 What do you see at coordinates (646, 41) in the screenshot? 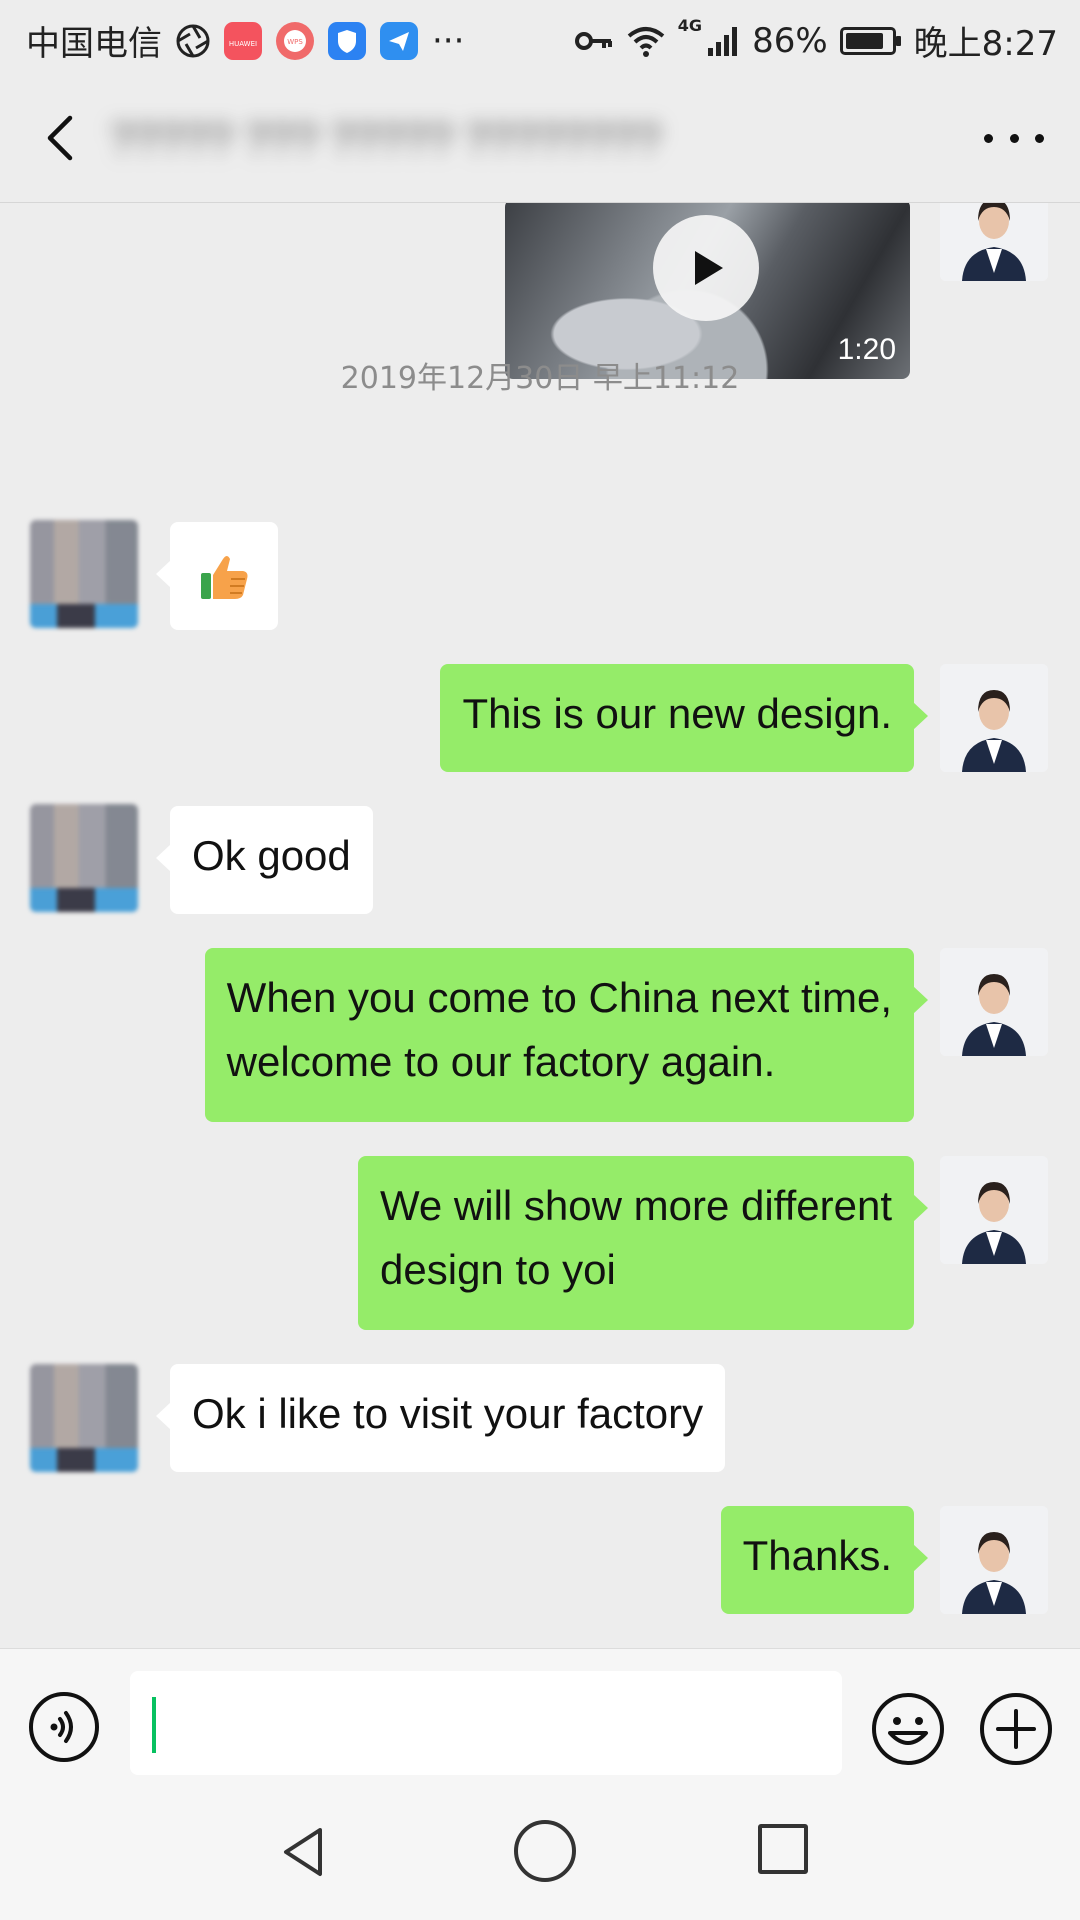
I see `wifi-icon` at bounding box center [646, 41].